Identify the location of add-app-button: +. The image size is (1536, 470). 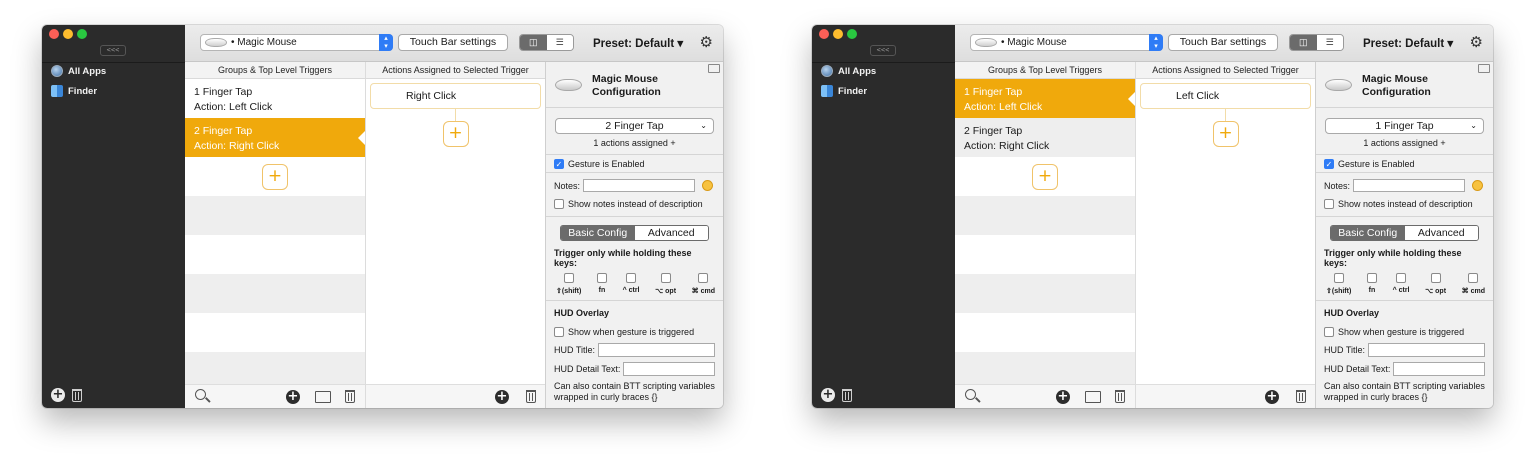
(828, 395).